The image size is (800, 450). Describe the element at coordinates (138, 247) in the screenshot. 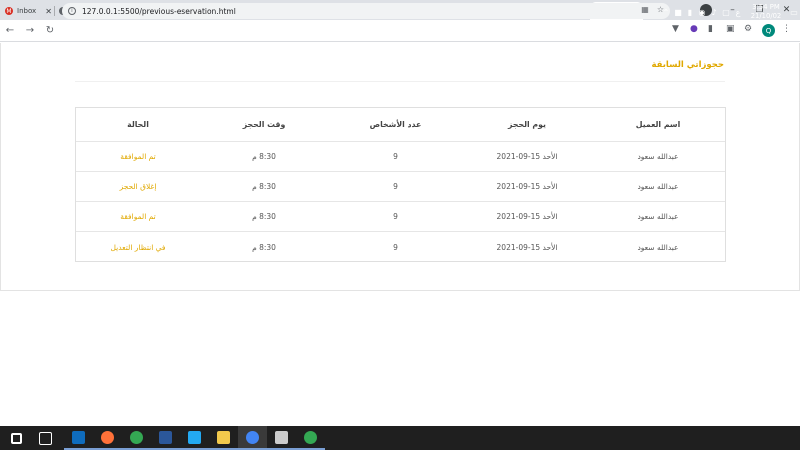

I see `status-badge: في انتظار التعديل` at that location.